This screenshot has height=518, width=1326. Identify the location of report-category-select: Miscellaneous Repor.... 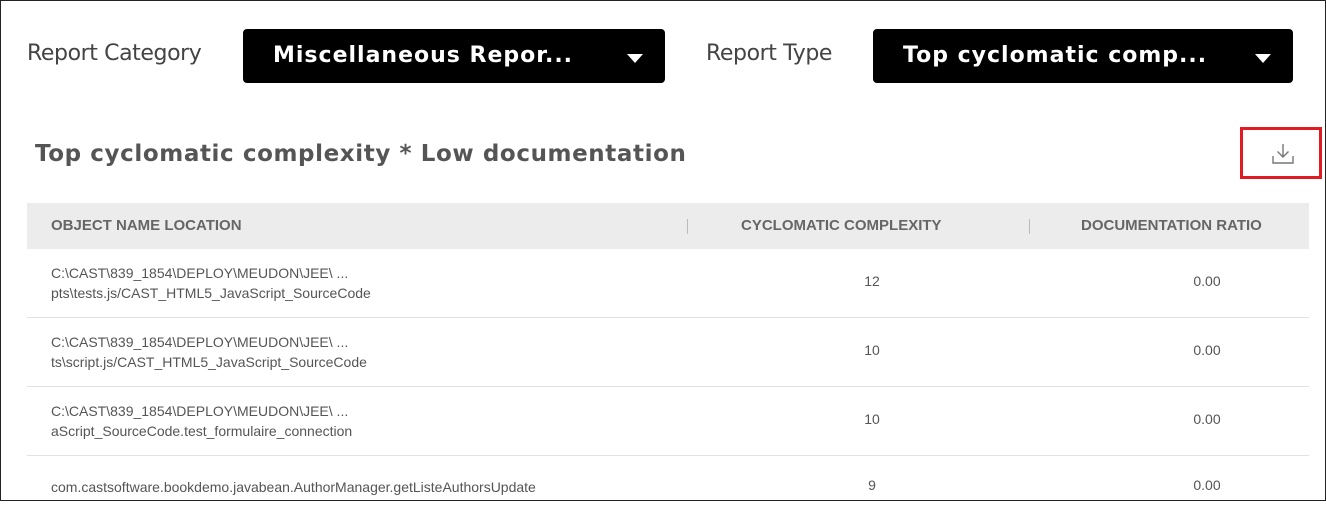
(454, 56).